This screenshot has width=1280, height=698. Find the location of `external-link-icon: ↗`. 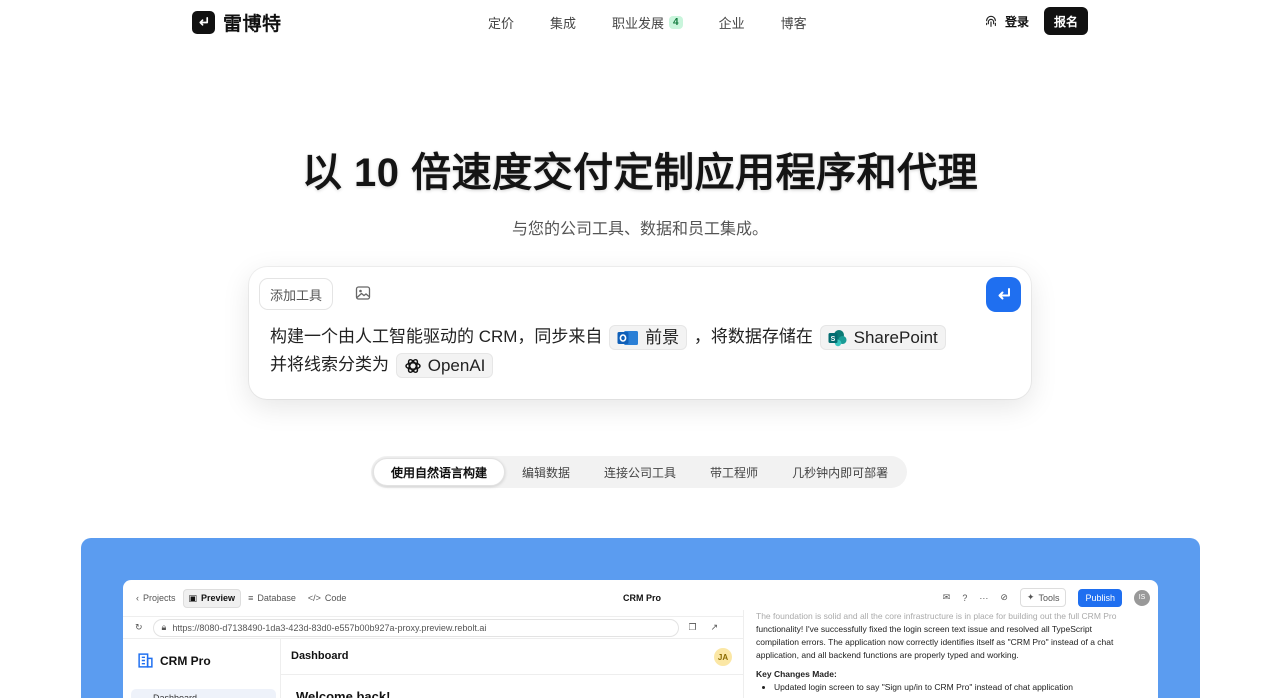

external-link-icon: ↗ is located at coordinates (715, 627).